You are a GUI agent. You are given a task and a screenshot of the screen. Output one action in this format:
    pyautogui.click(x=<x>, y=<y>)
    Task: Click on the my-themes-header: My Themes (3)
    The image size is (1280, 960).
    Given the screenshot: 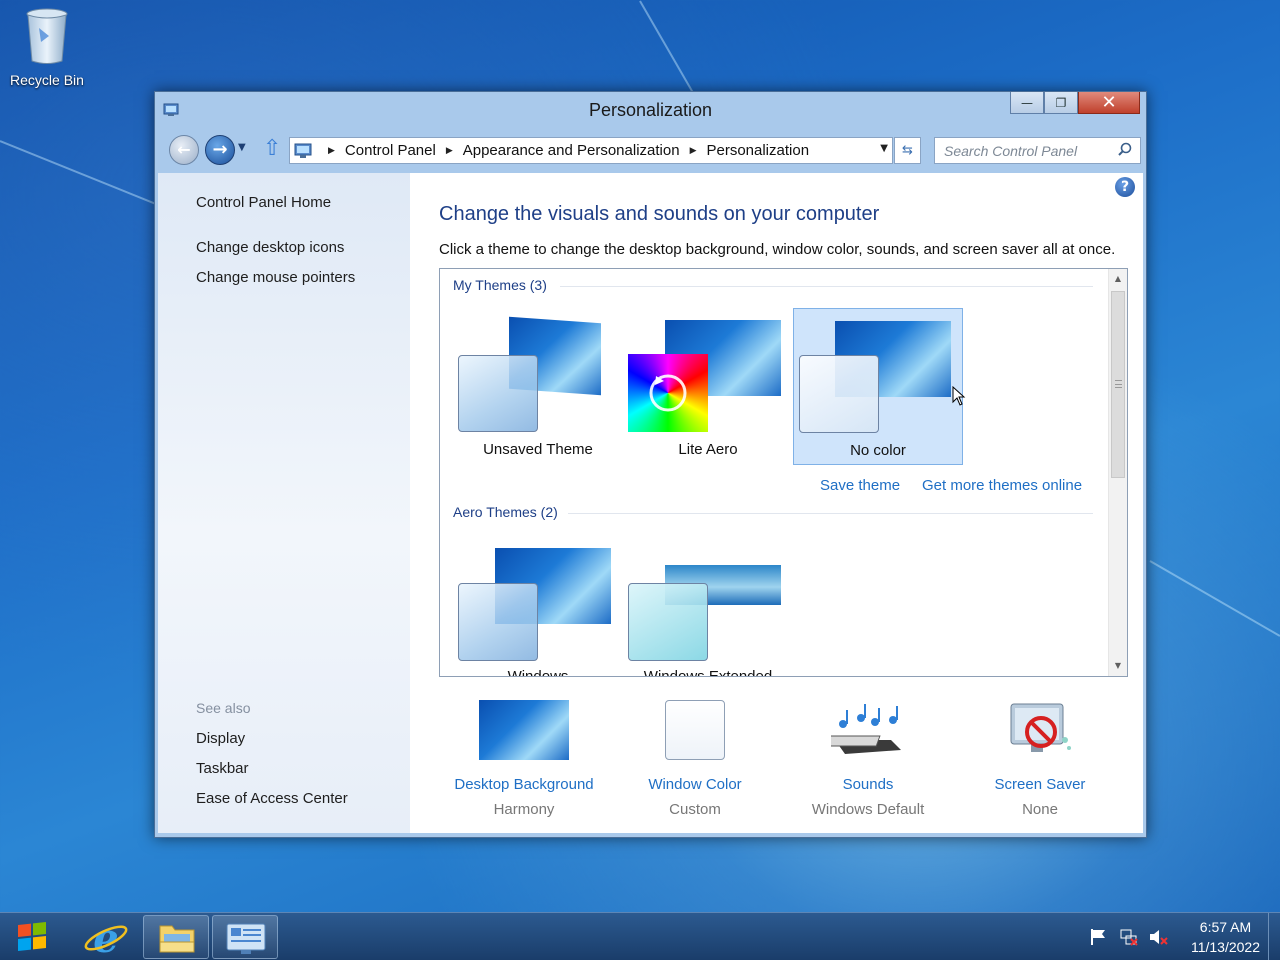 What is the action you would take?
    pyautogui.click(x=500, y=285)
    